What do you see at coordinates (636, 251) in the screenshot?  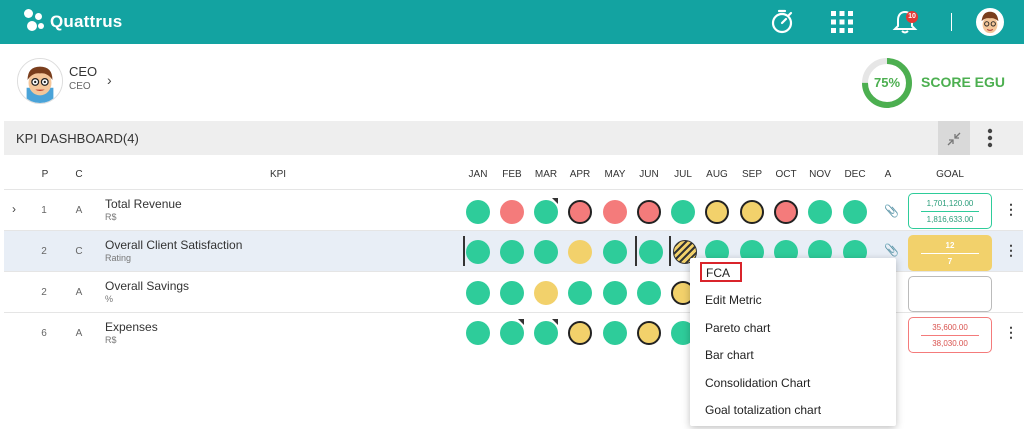 I see `period-marker` at bounding box center [636, 251].